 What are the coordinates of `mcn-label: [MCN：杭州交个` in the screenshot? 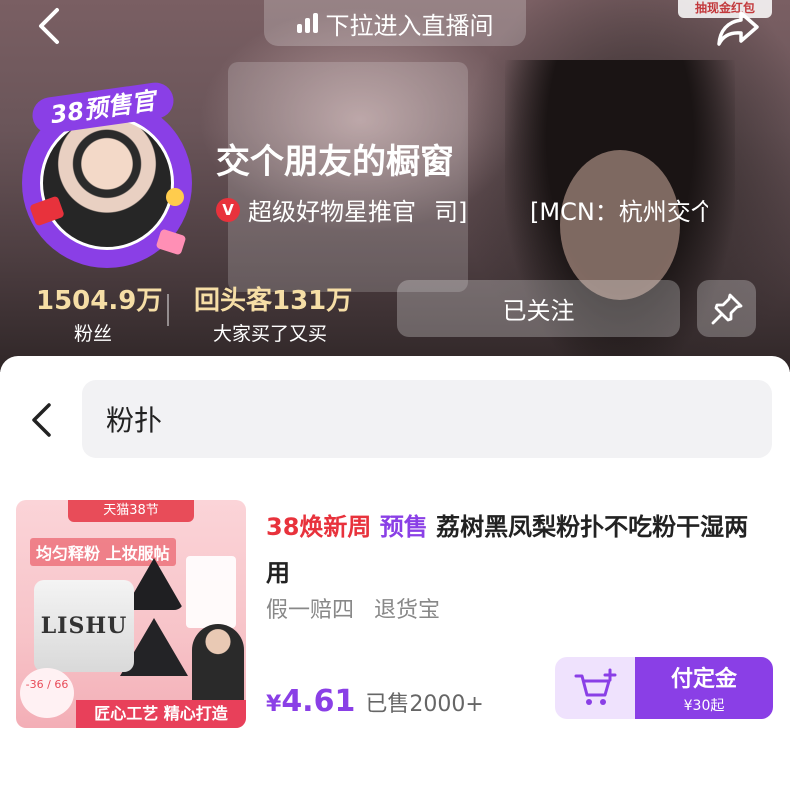 It's located at (619, 212).